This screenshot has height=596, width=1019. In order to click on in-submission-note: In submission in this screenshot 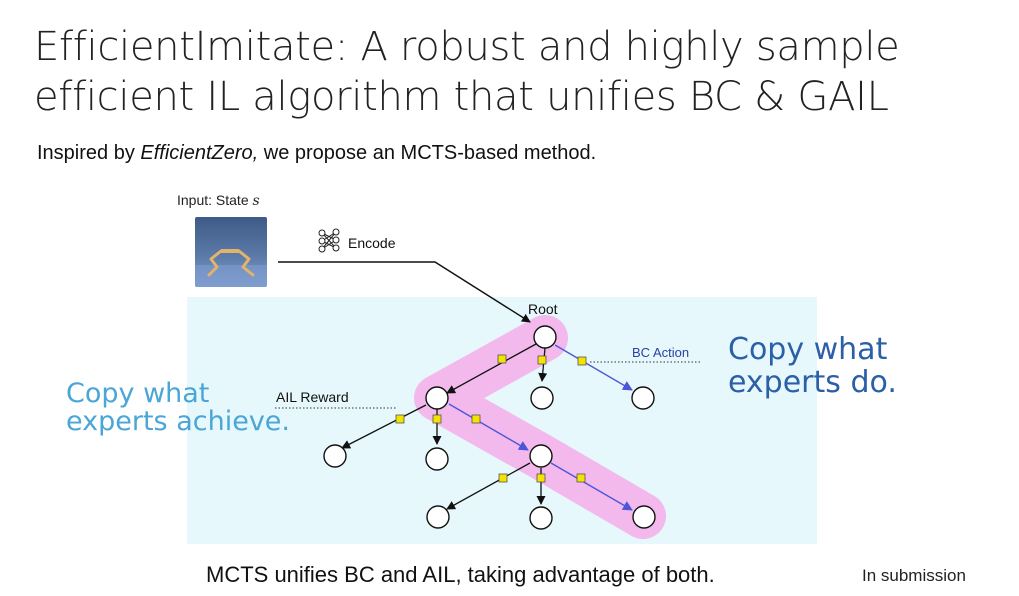, I will do `click(914, 575)`.